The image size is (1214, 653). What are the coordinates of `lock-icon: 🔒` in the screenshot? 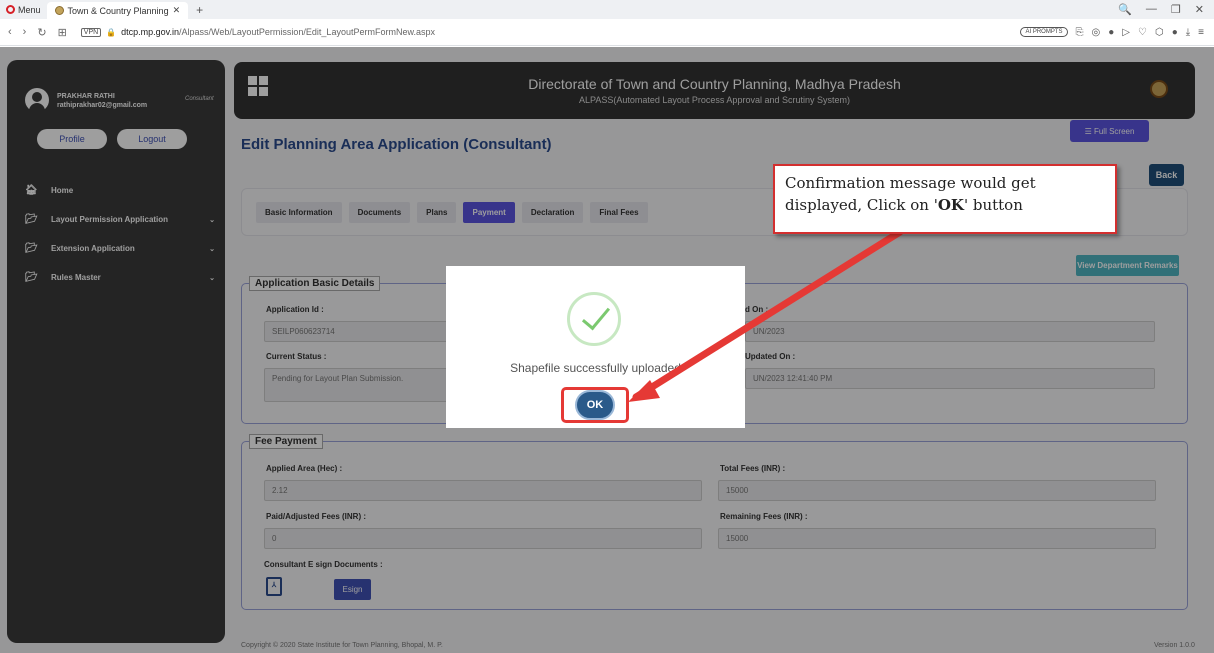 It's located at (111, 32).